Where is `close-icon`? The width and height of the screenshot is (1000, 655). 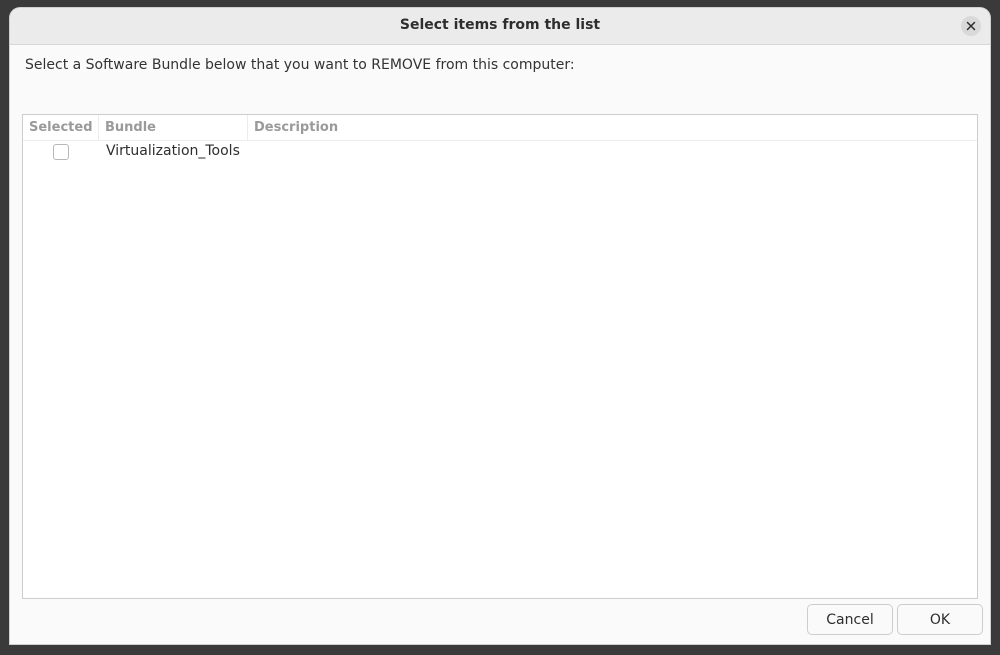
close-icon is located at coordinates (971, 26).